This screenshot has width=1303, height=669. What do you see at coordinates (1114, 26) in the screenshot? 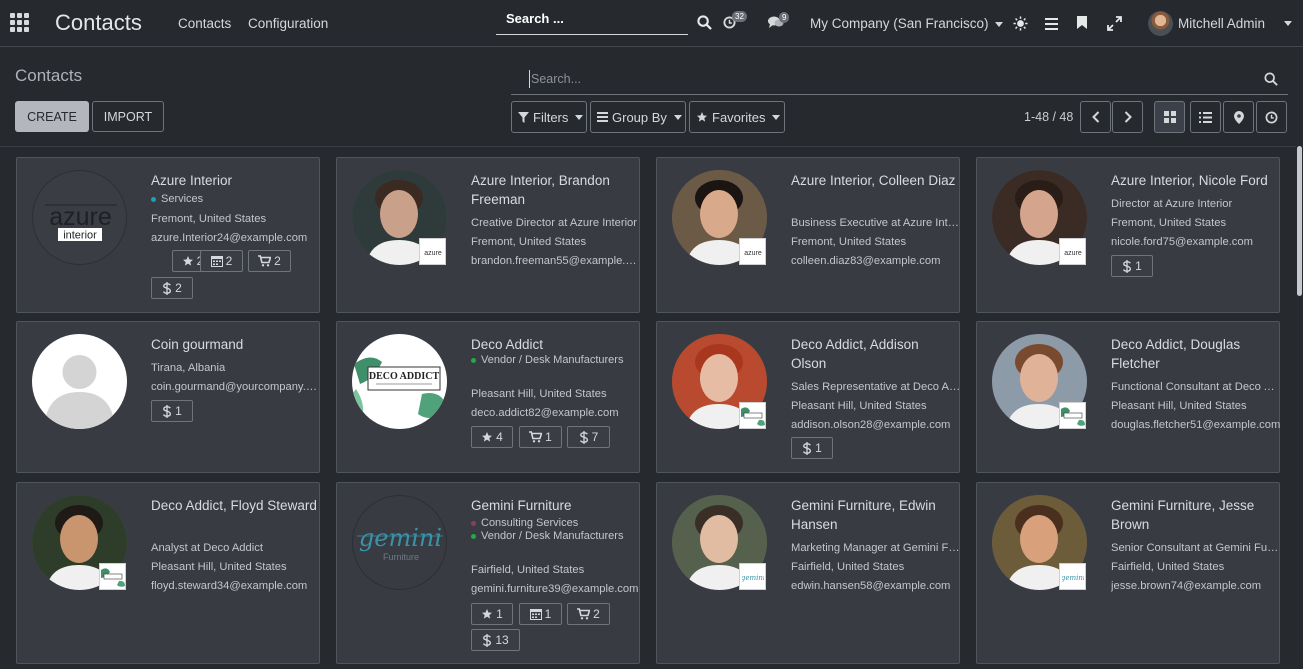
I see `fullscreen-expand-icon` at bounding box center [1114, 26].